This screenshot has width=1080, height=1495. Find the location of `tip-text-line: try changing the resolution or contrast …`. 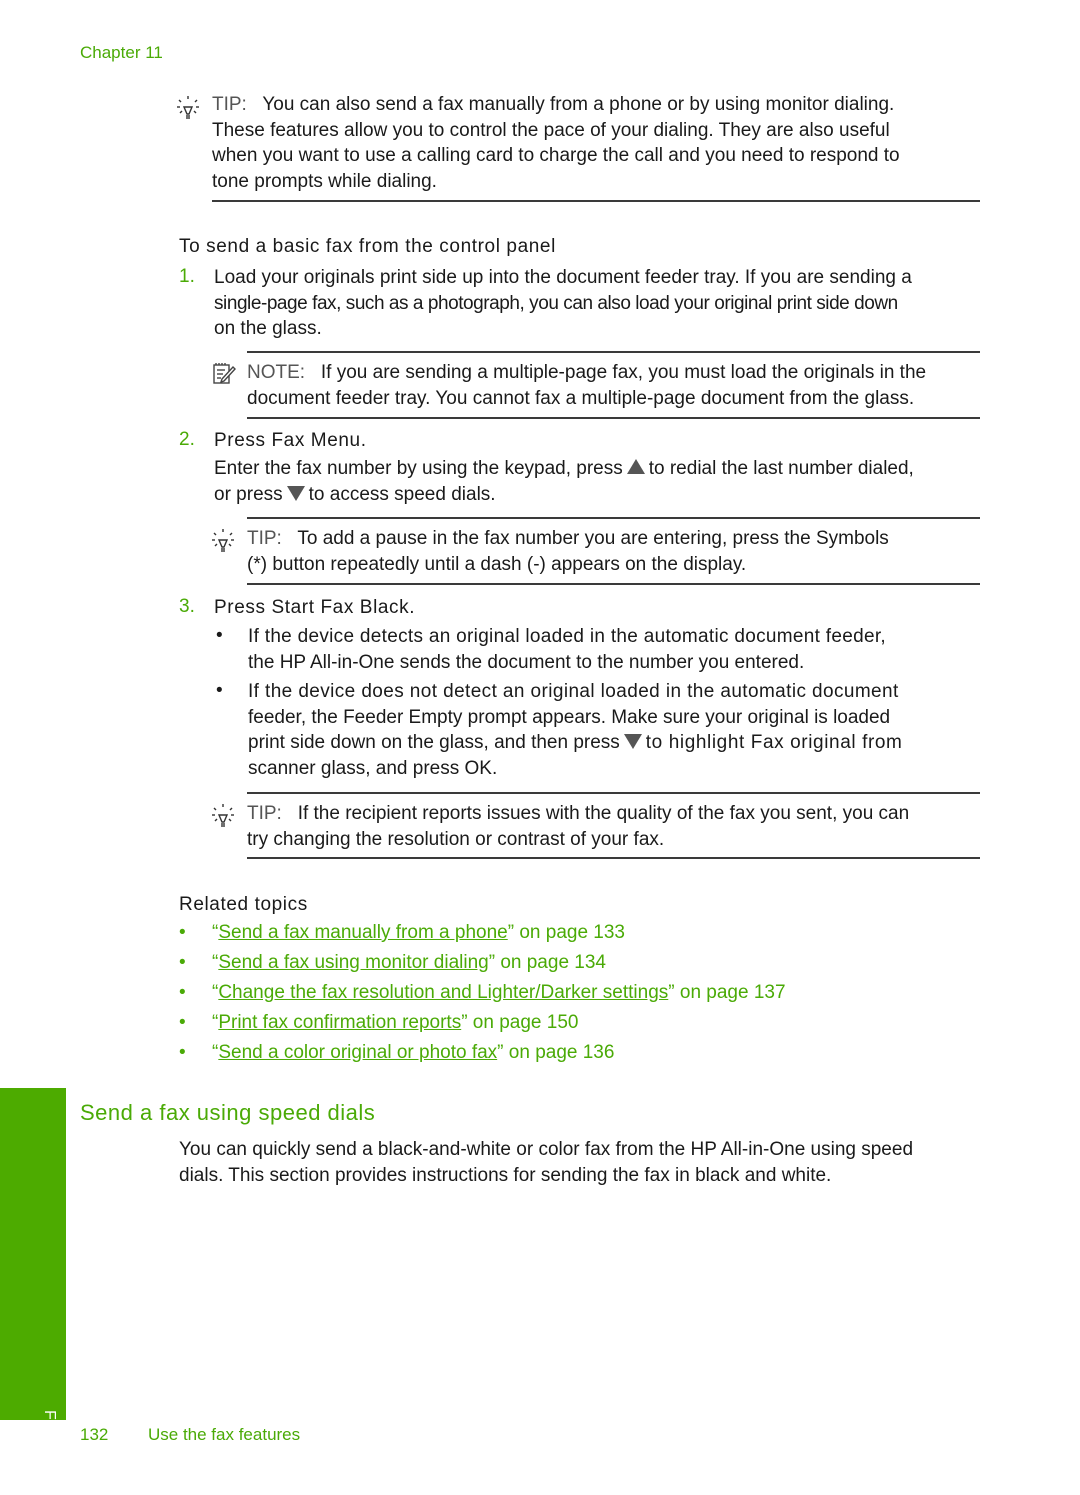

tip-text-line: try changing the resolution or contrast … is located at coordinates (456, 839).